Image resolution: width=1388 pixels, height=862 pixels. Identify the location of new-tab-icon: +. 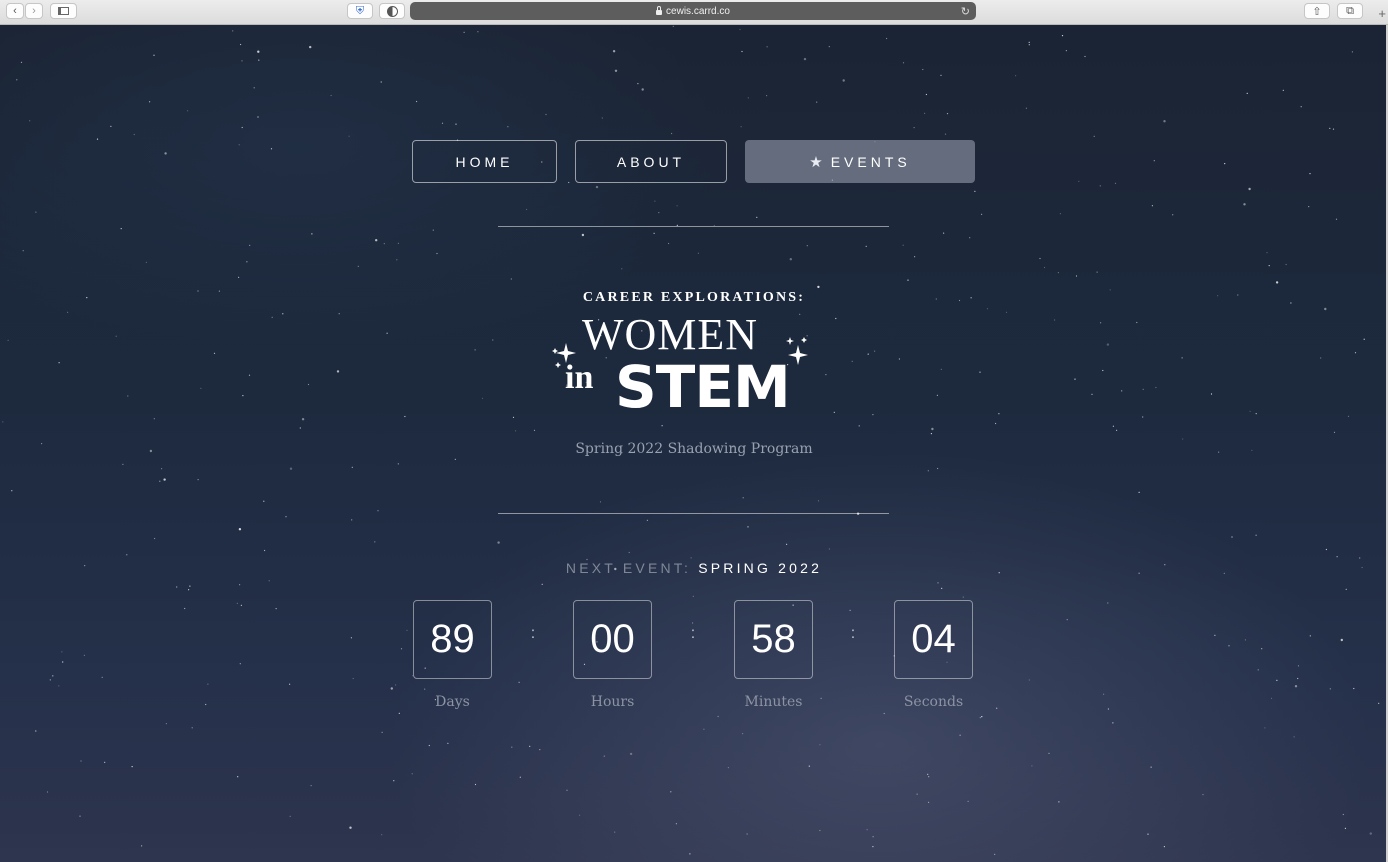
(1382, 13).